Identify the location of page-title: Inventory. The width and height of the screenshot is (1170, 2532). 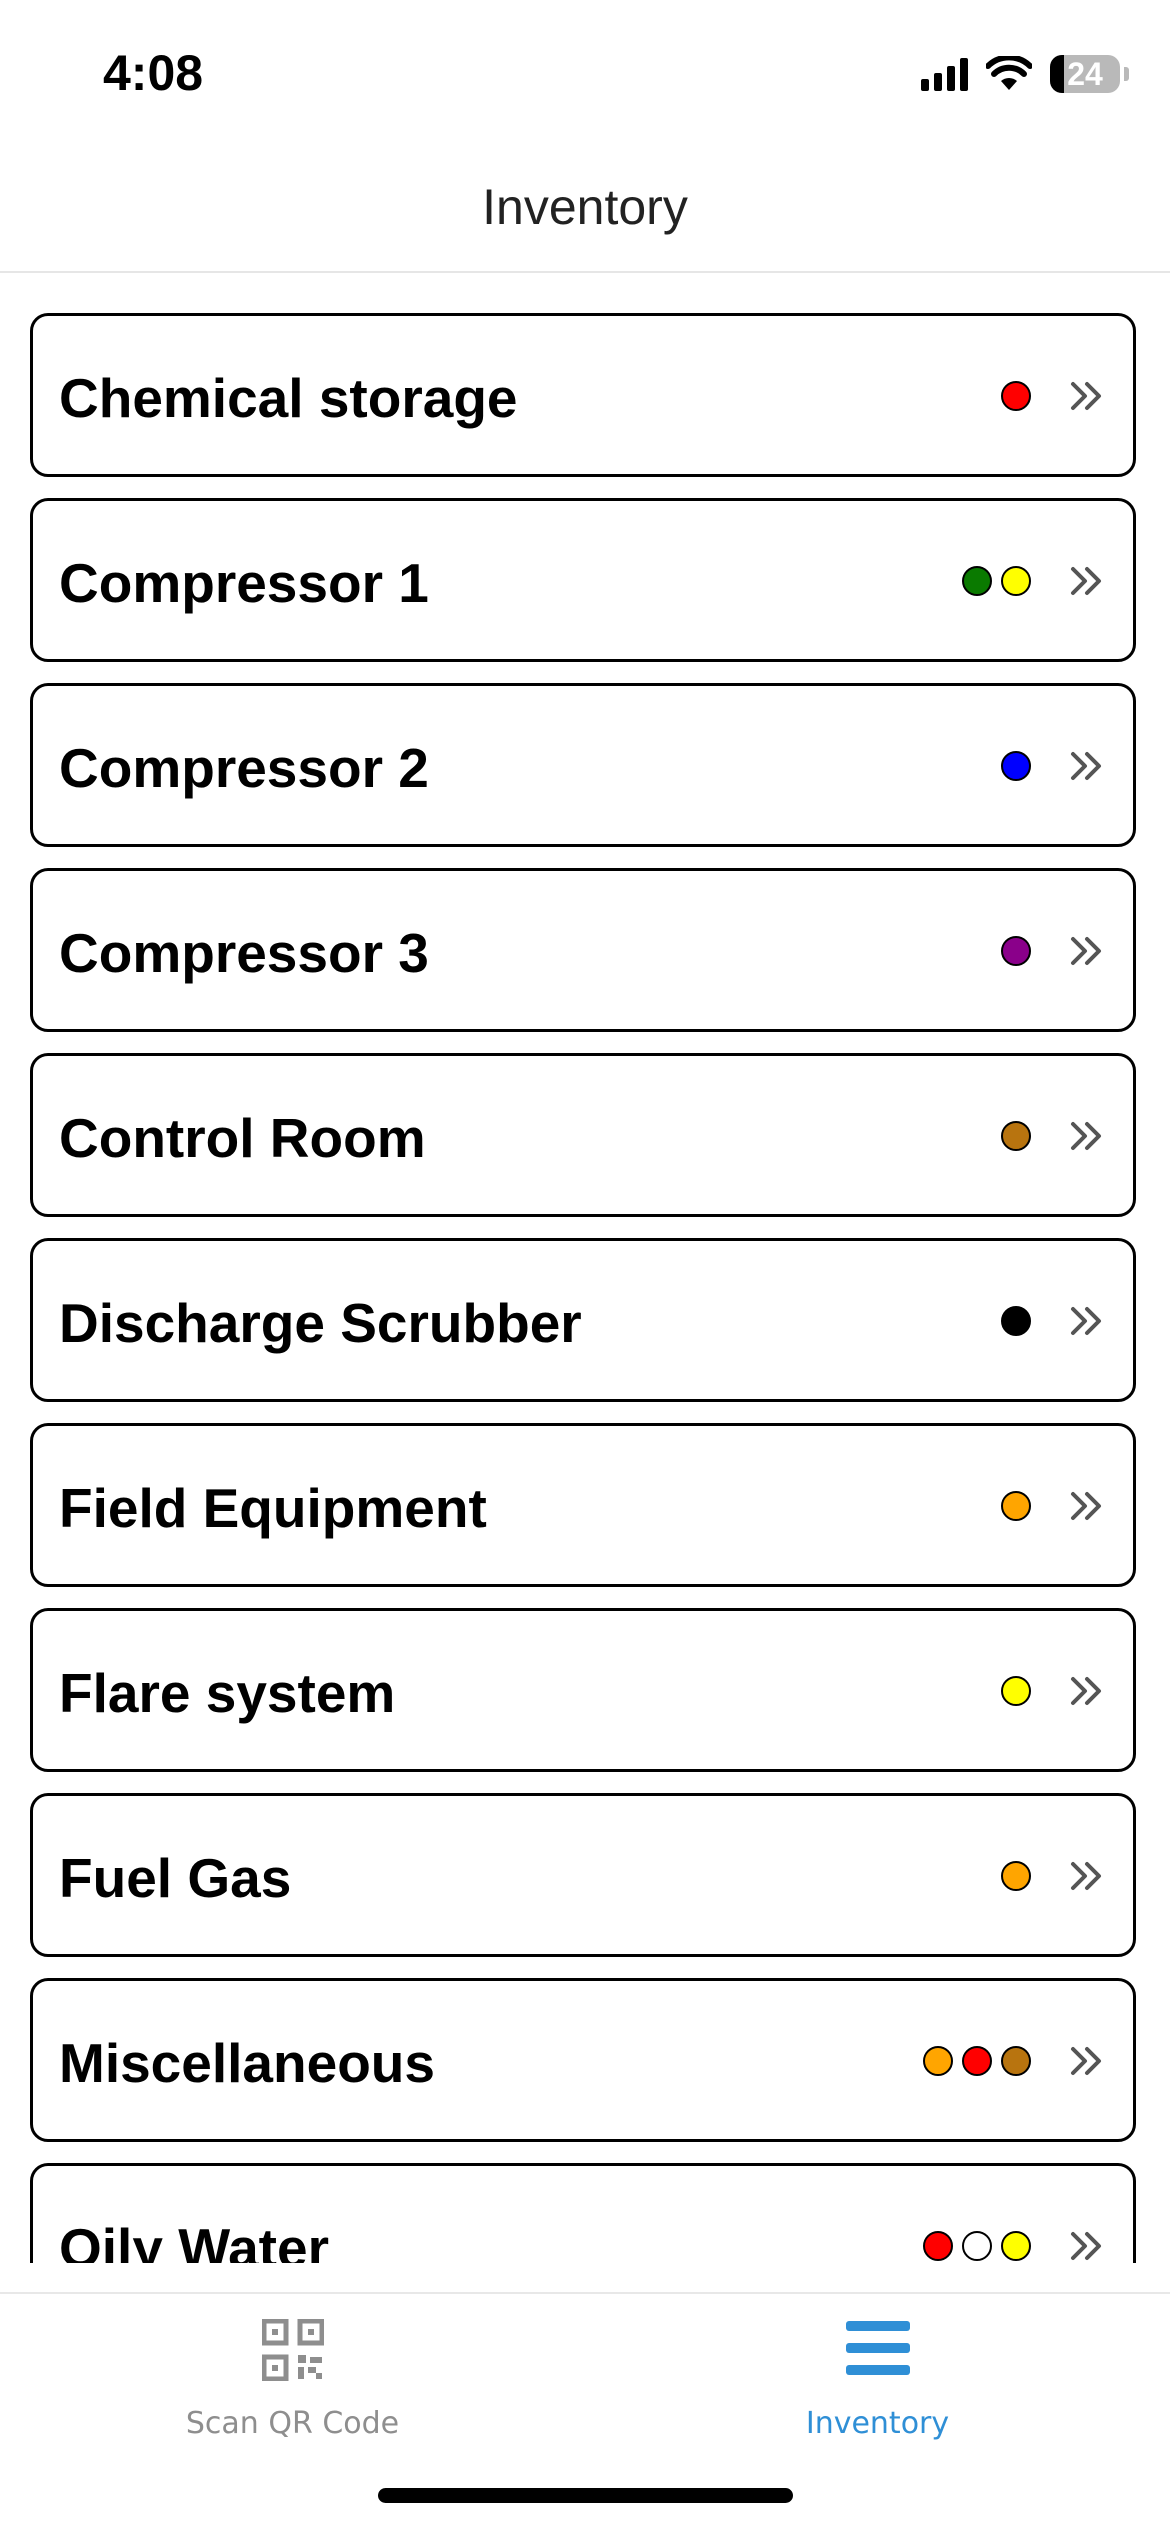
(585, 207).